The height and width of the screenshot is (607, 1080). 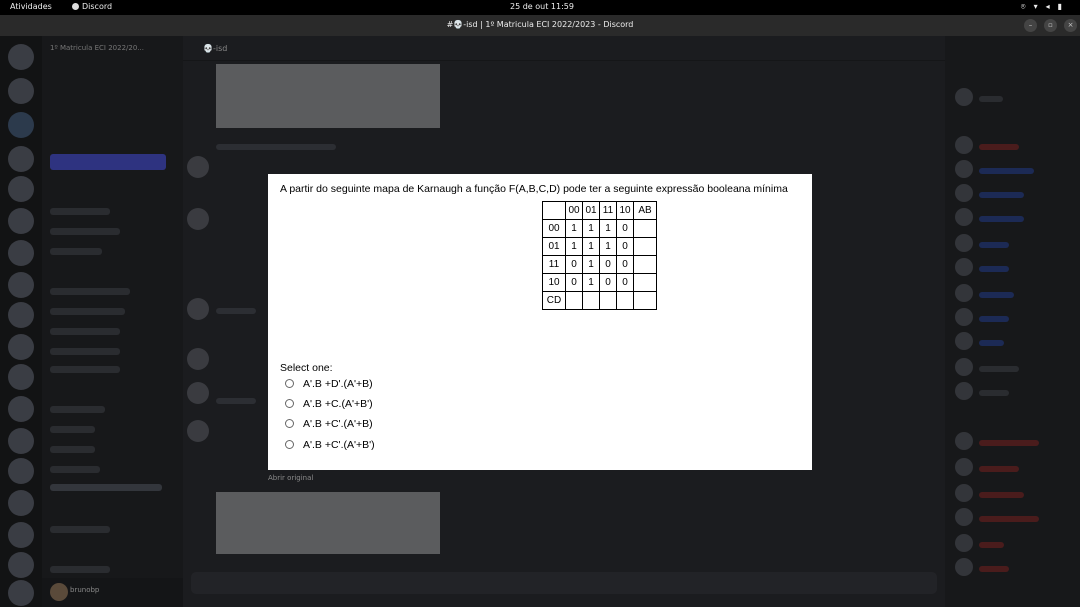 What do you see at coordinates (290, 478) in the screenshot?
I see `open-original-link: Abrir original` at bounding box center [290, 478].